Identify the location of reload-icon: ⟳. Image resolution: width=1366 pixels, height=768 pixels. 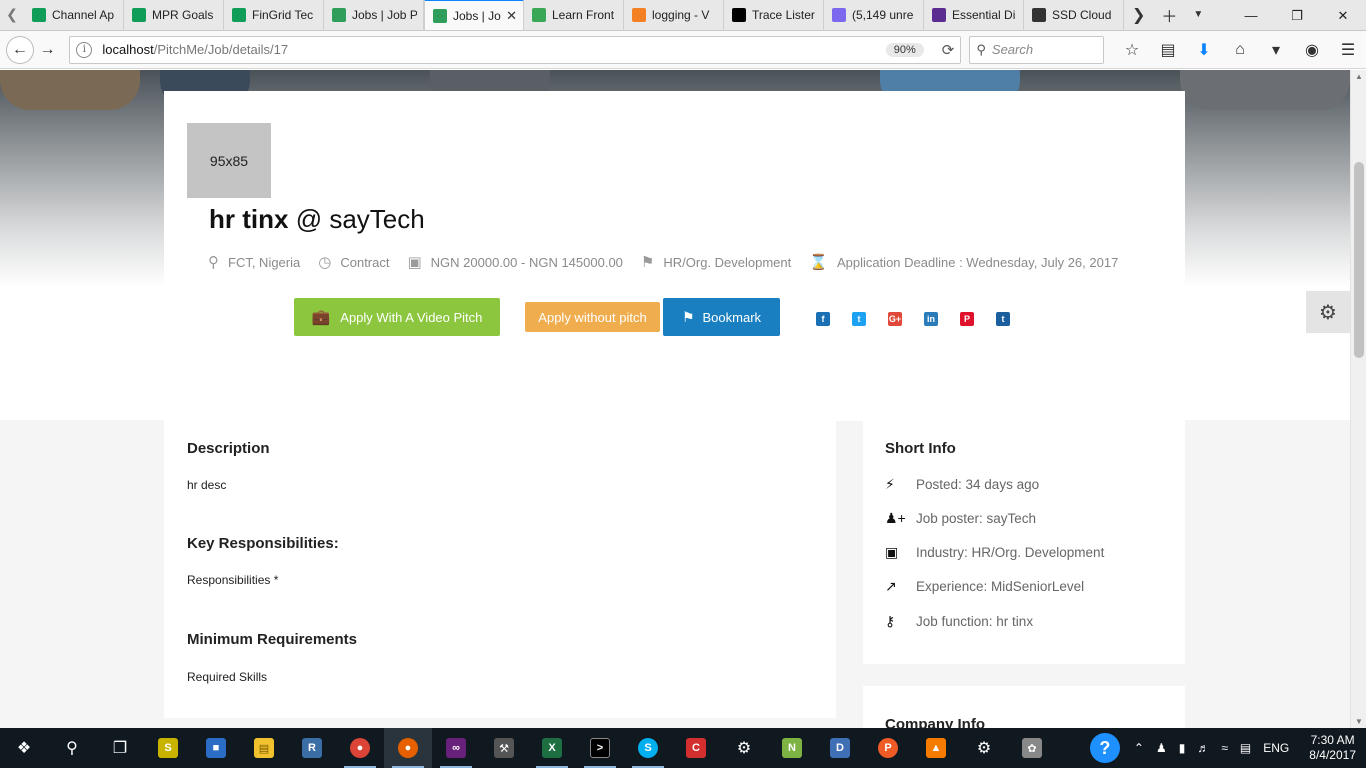
(948, 50).